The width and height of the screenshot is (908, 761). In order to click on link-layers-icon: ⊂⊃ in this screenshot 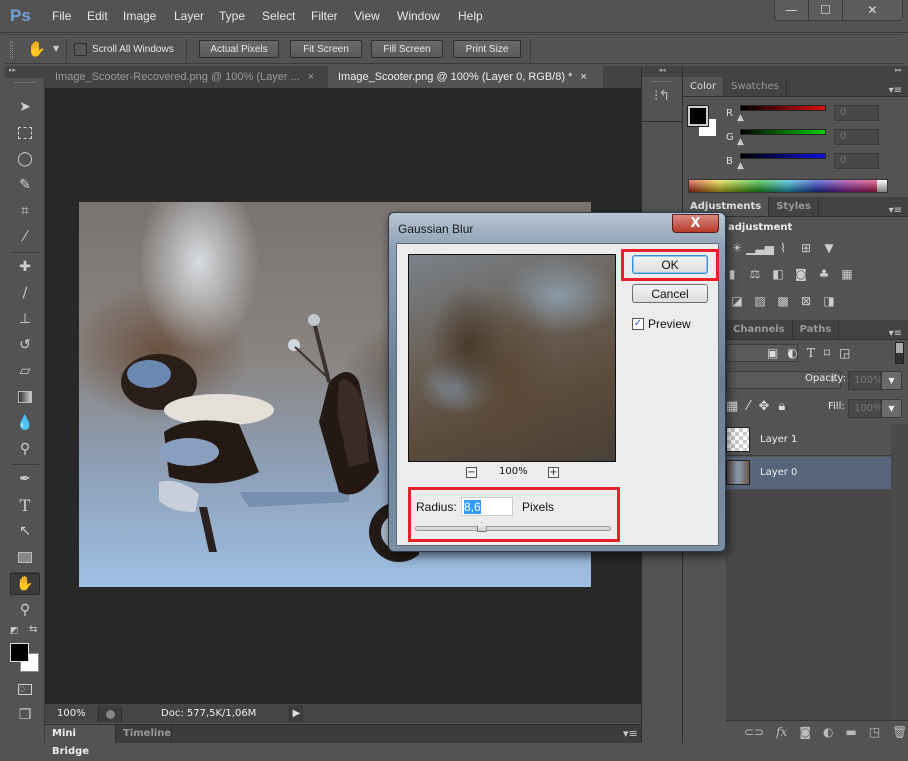, I will do `click(754, 732)`.